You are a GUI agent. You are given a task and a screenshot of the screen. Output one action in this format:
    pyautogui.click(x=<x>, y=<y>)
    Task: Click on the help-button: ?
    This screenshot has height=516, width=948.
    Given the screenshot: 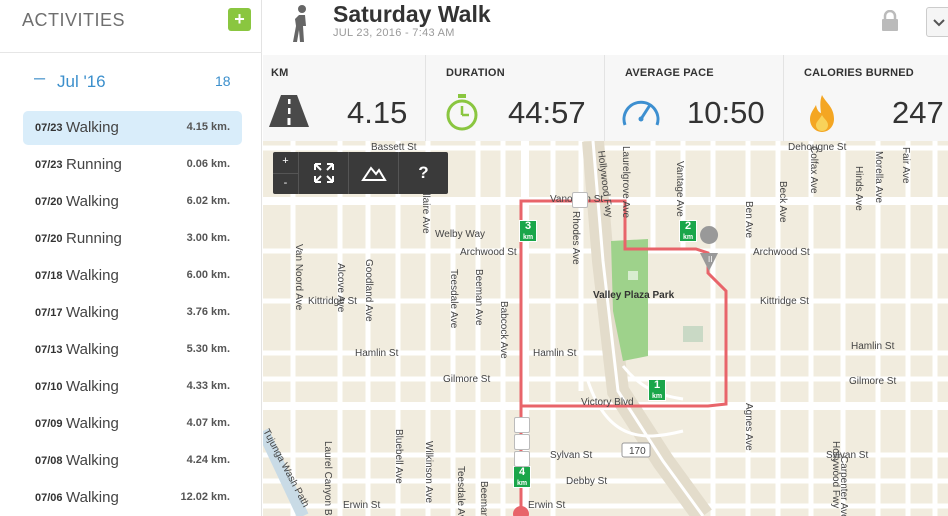 What is the action you would take?
    pyautogui.click(x=423, y=173)
    